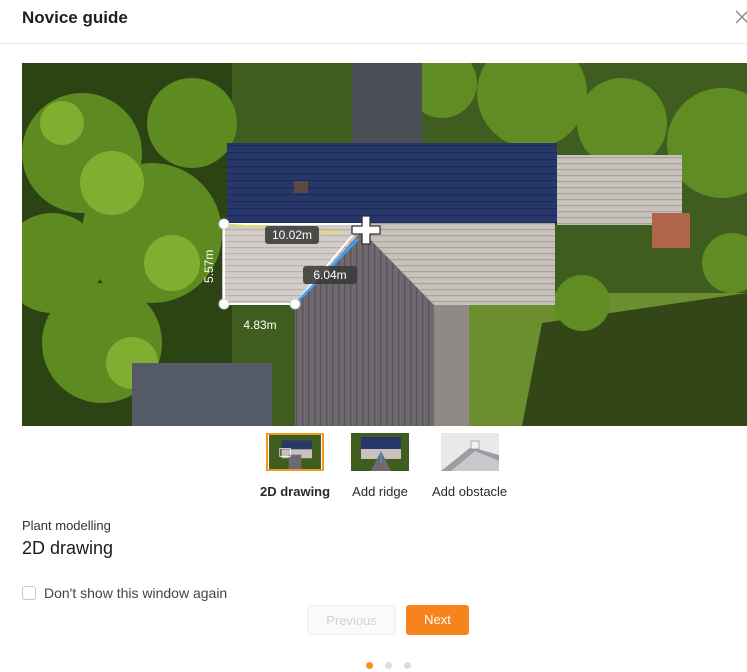 The height and width of the screenshot is (672, 747). I want to click on checkbox-box, so click(29, 593).